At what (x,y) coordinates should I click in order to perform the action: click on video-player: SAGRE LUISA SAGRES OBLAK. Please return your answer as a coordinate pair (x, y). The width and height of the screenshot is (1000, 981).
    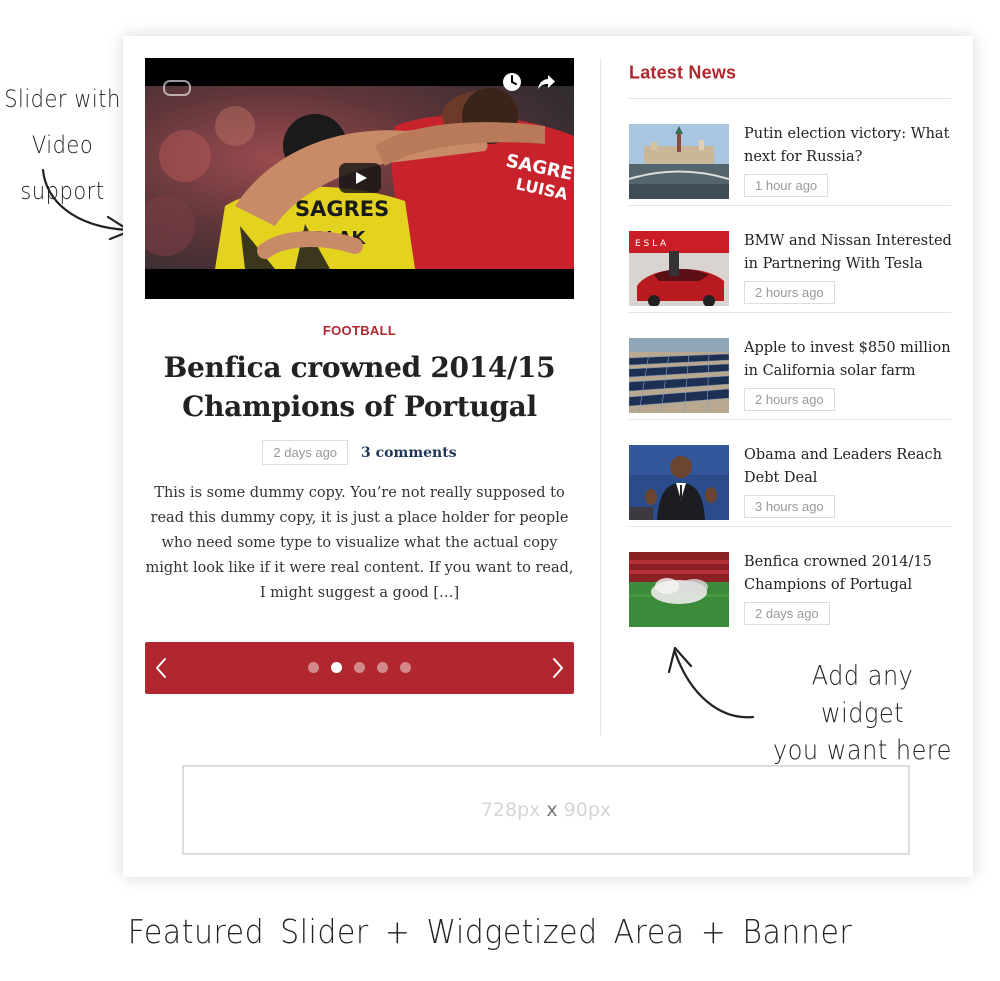
    Looking at the image, I should click on (359, 178).